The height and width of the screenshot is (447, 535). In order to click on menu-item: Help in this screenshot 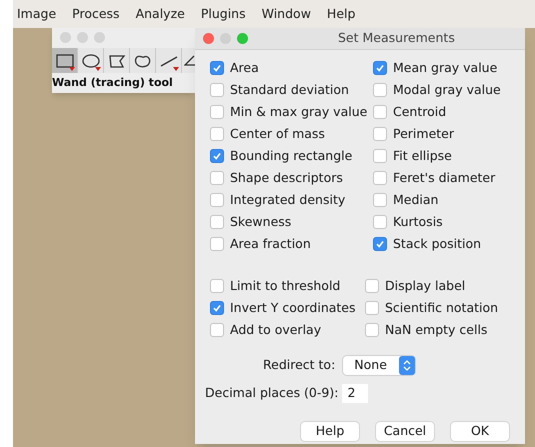, I will do `click(341, 14)`.